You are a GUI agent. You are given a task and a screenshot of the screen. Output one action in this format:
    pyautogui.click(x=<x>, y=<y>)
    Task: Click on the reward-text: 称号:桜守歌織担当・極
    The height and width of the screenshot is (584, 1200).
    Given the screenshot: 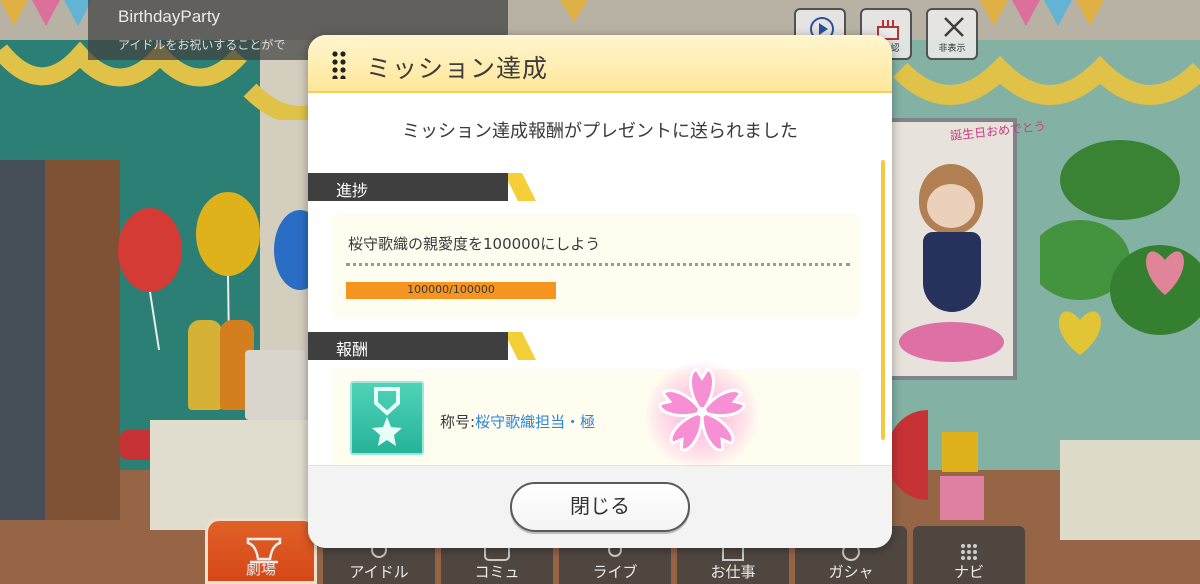 What is the action you would take?
    pyautogui.click(x=517, y=421)
    